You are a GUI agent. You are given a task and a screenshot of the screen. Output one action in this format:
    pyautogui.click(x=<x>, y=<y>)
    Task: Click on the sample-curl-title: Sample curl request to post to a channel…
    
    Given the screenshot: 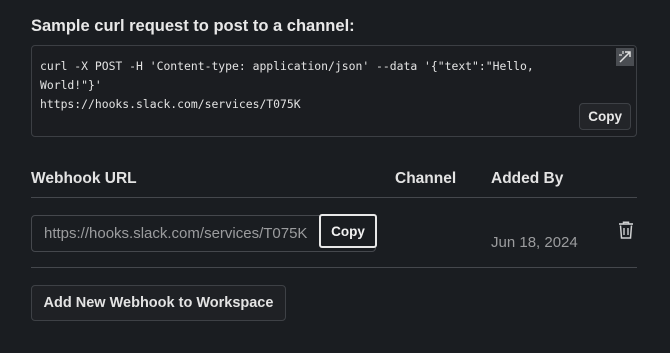 What is the action you would take?
    pyautogui.click(x=193, y=26)
    